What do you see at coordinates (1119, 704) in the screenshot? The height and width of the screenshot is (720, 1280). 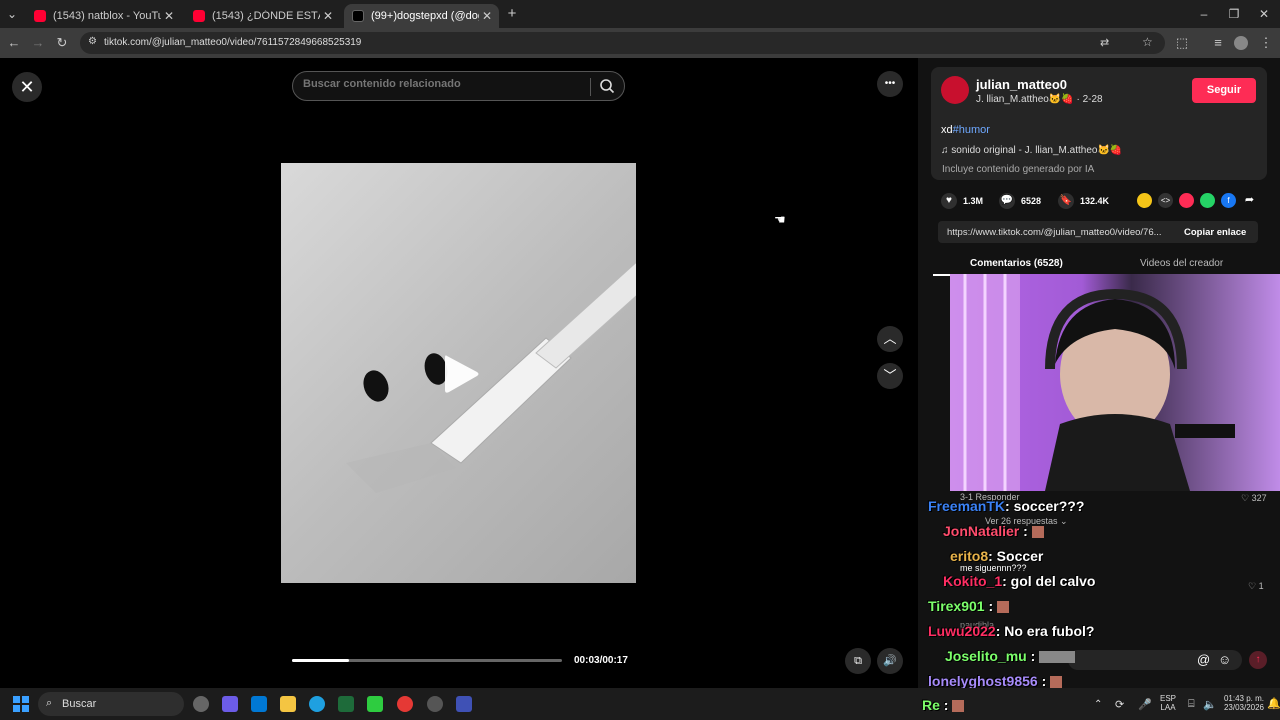 I see `tray-app-icon: ⟳` at bounding box center [1119, 704].